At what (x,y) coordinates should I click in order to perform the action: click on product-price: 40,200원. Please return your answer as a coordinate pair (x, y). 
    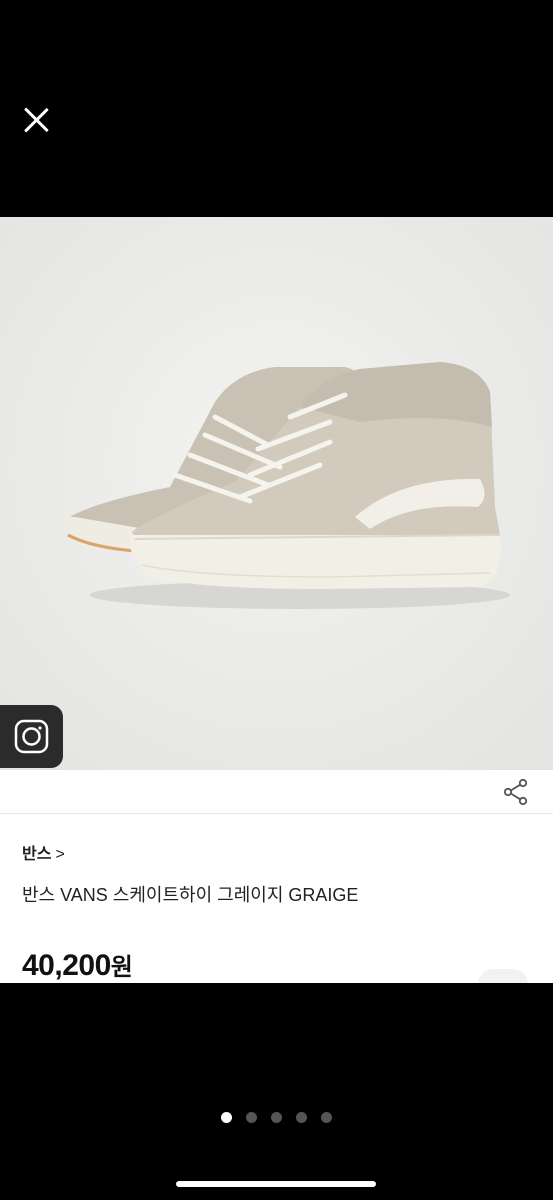
    Looking at the image, I should click on (77, 965).